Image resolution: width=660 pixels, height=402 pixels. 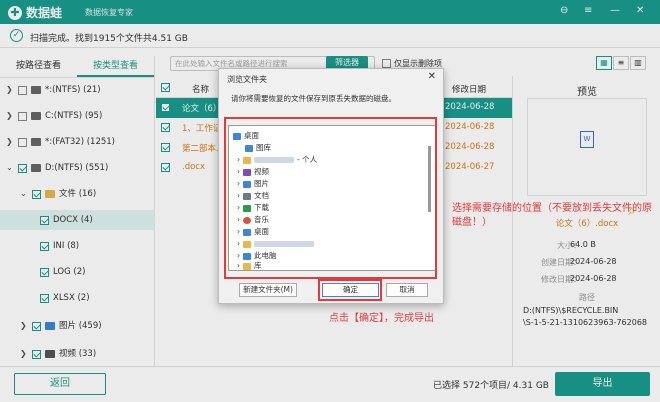 I want to click on tree-item-label: 图片 (459), so click(x=80, y=326).